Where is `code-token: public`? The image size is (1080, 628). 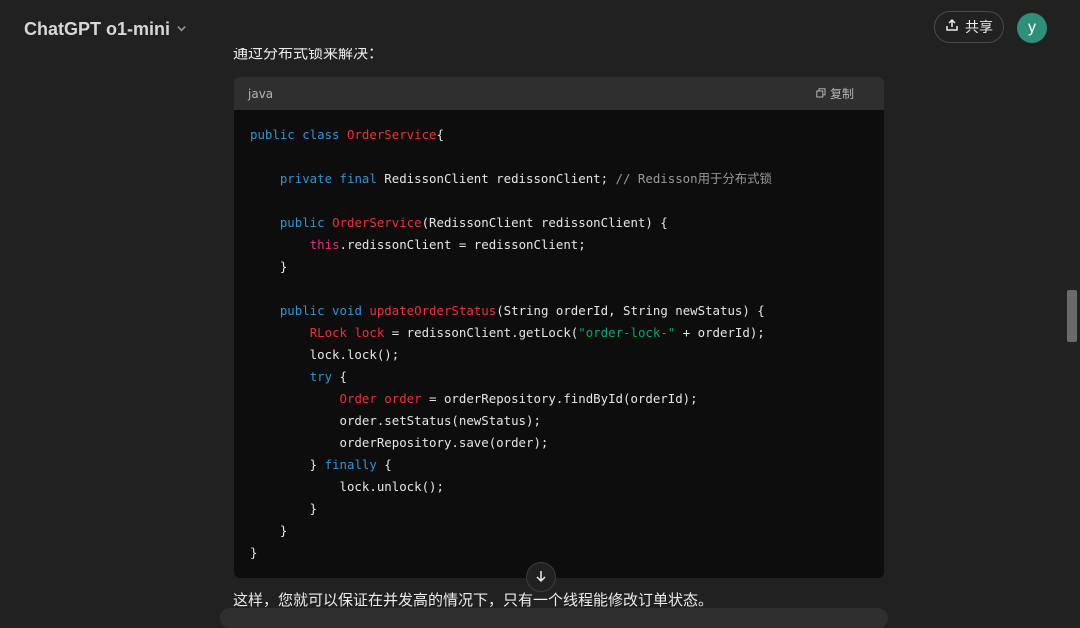 code-token: public is located at coordinates (306, 222).